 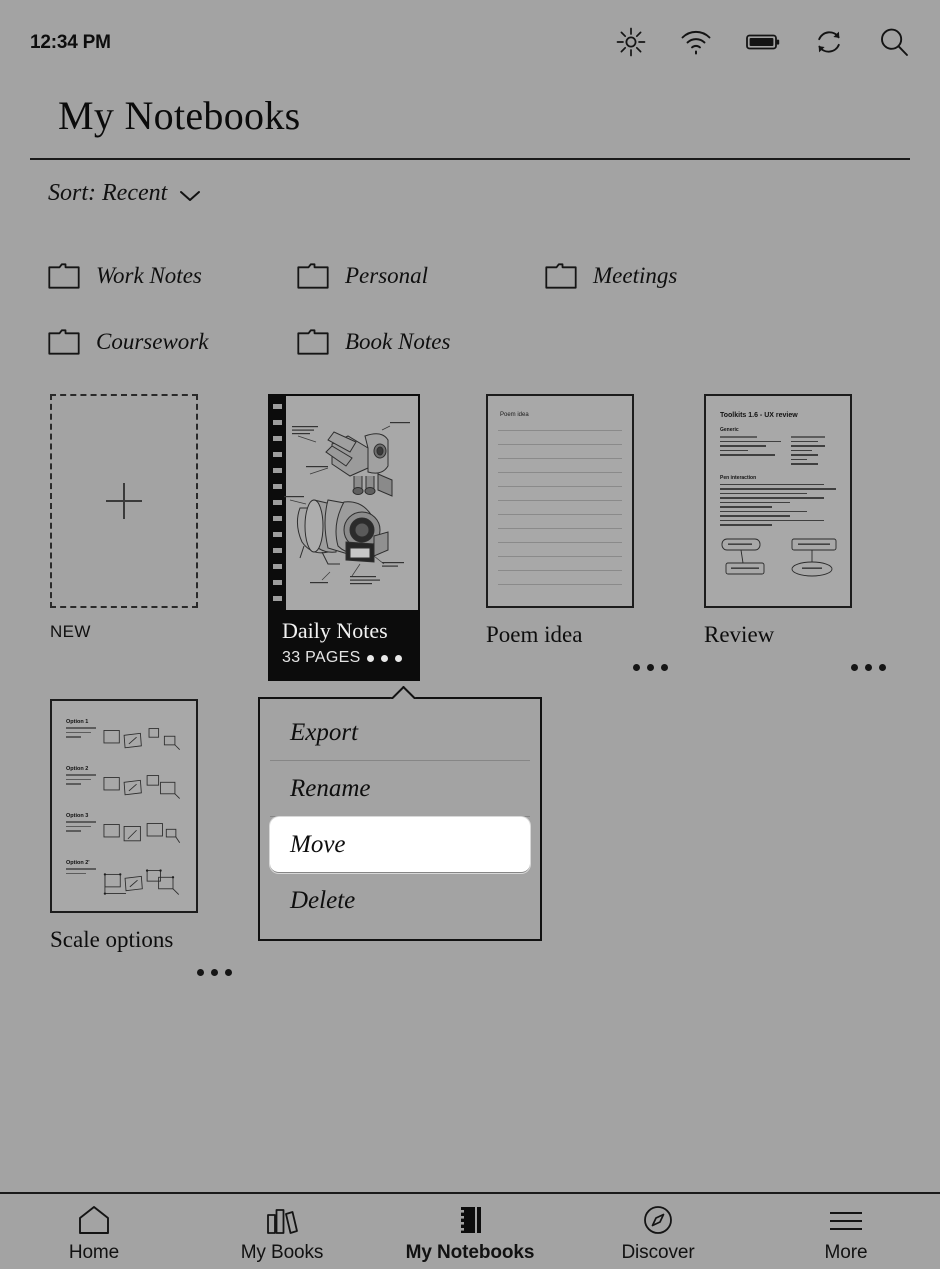 I want to click on nav-label: Home, so click(x=94, y=1252).